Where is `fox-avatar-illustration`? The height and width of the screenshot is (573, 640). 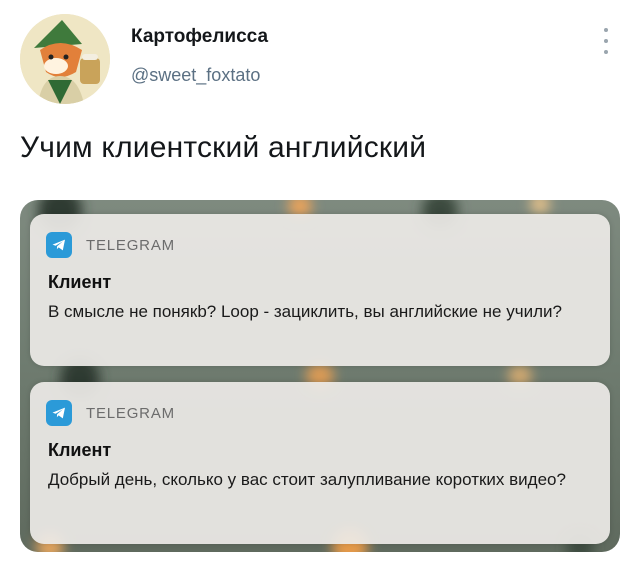 fox-avatar-illustration is located at coordinates (65, 59).